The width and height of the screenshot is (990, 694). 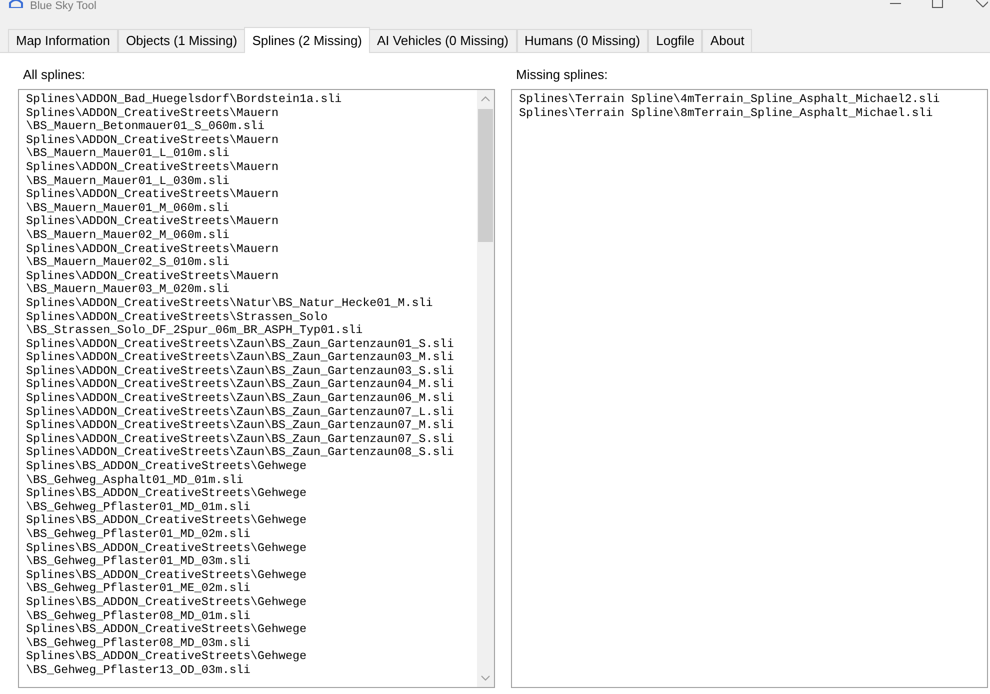 I want to click on file-path: Splines\ADDON_CreativeStreets\Zaun\BS_Zaun_Gartenzaun07_M.sli, so click(x=240, y=426).